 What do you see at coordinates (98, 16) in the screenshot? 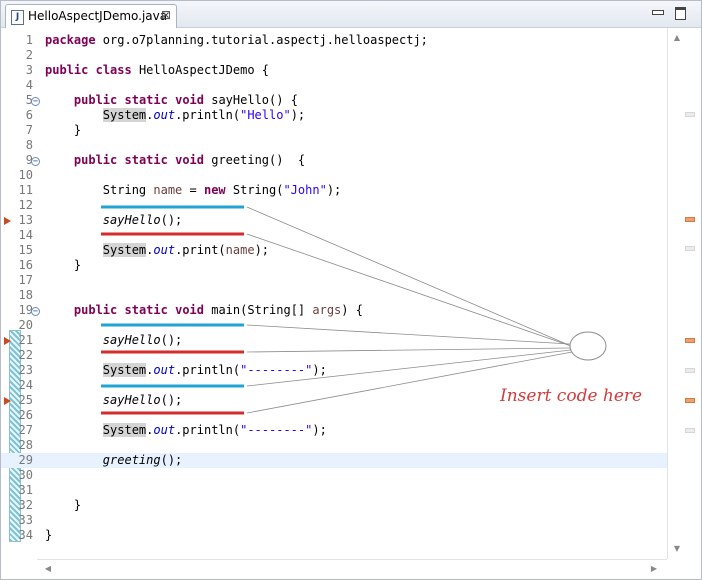
I see `tab-title: HelloAspectJDemo.java` at bounding box center [98, 16].